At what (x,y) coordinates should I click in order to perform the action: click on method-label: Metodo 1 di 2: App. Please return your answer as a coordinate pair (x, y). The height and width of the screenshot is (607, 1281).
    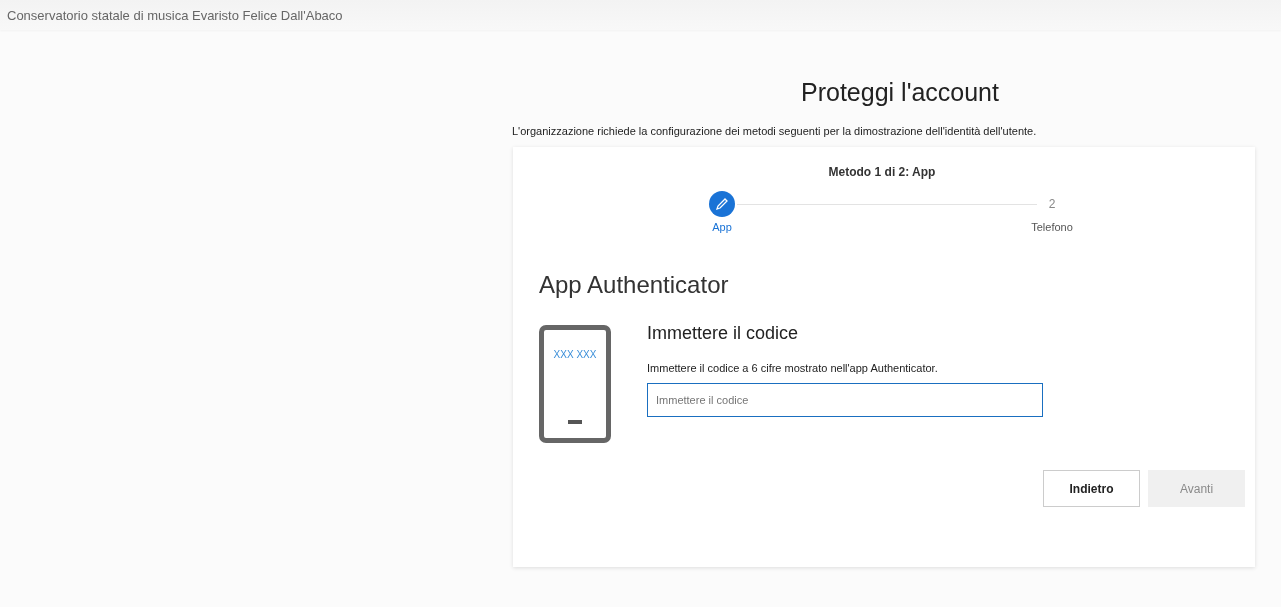
    Looking at the image, I should click on (882, 172).